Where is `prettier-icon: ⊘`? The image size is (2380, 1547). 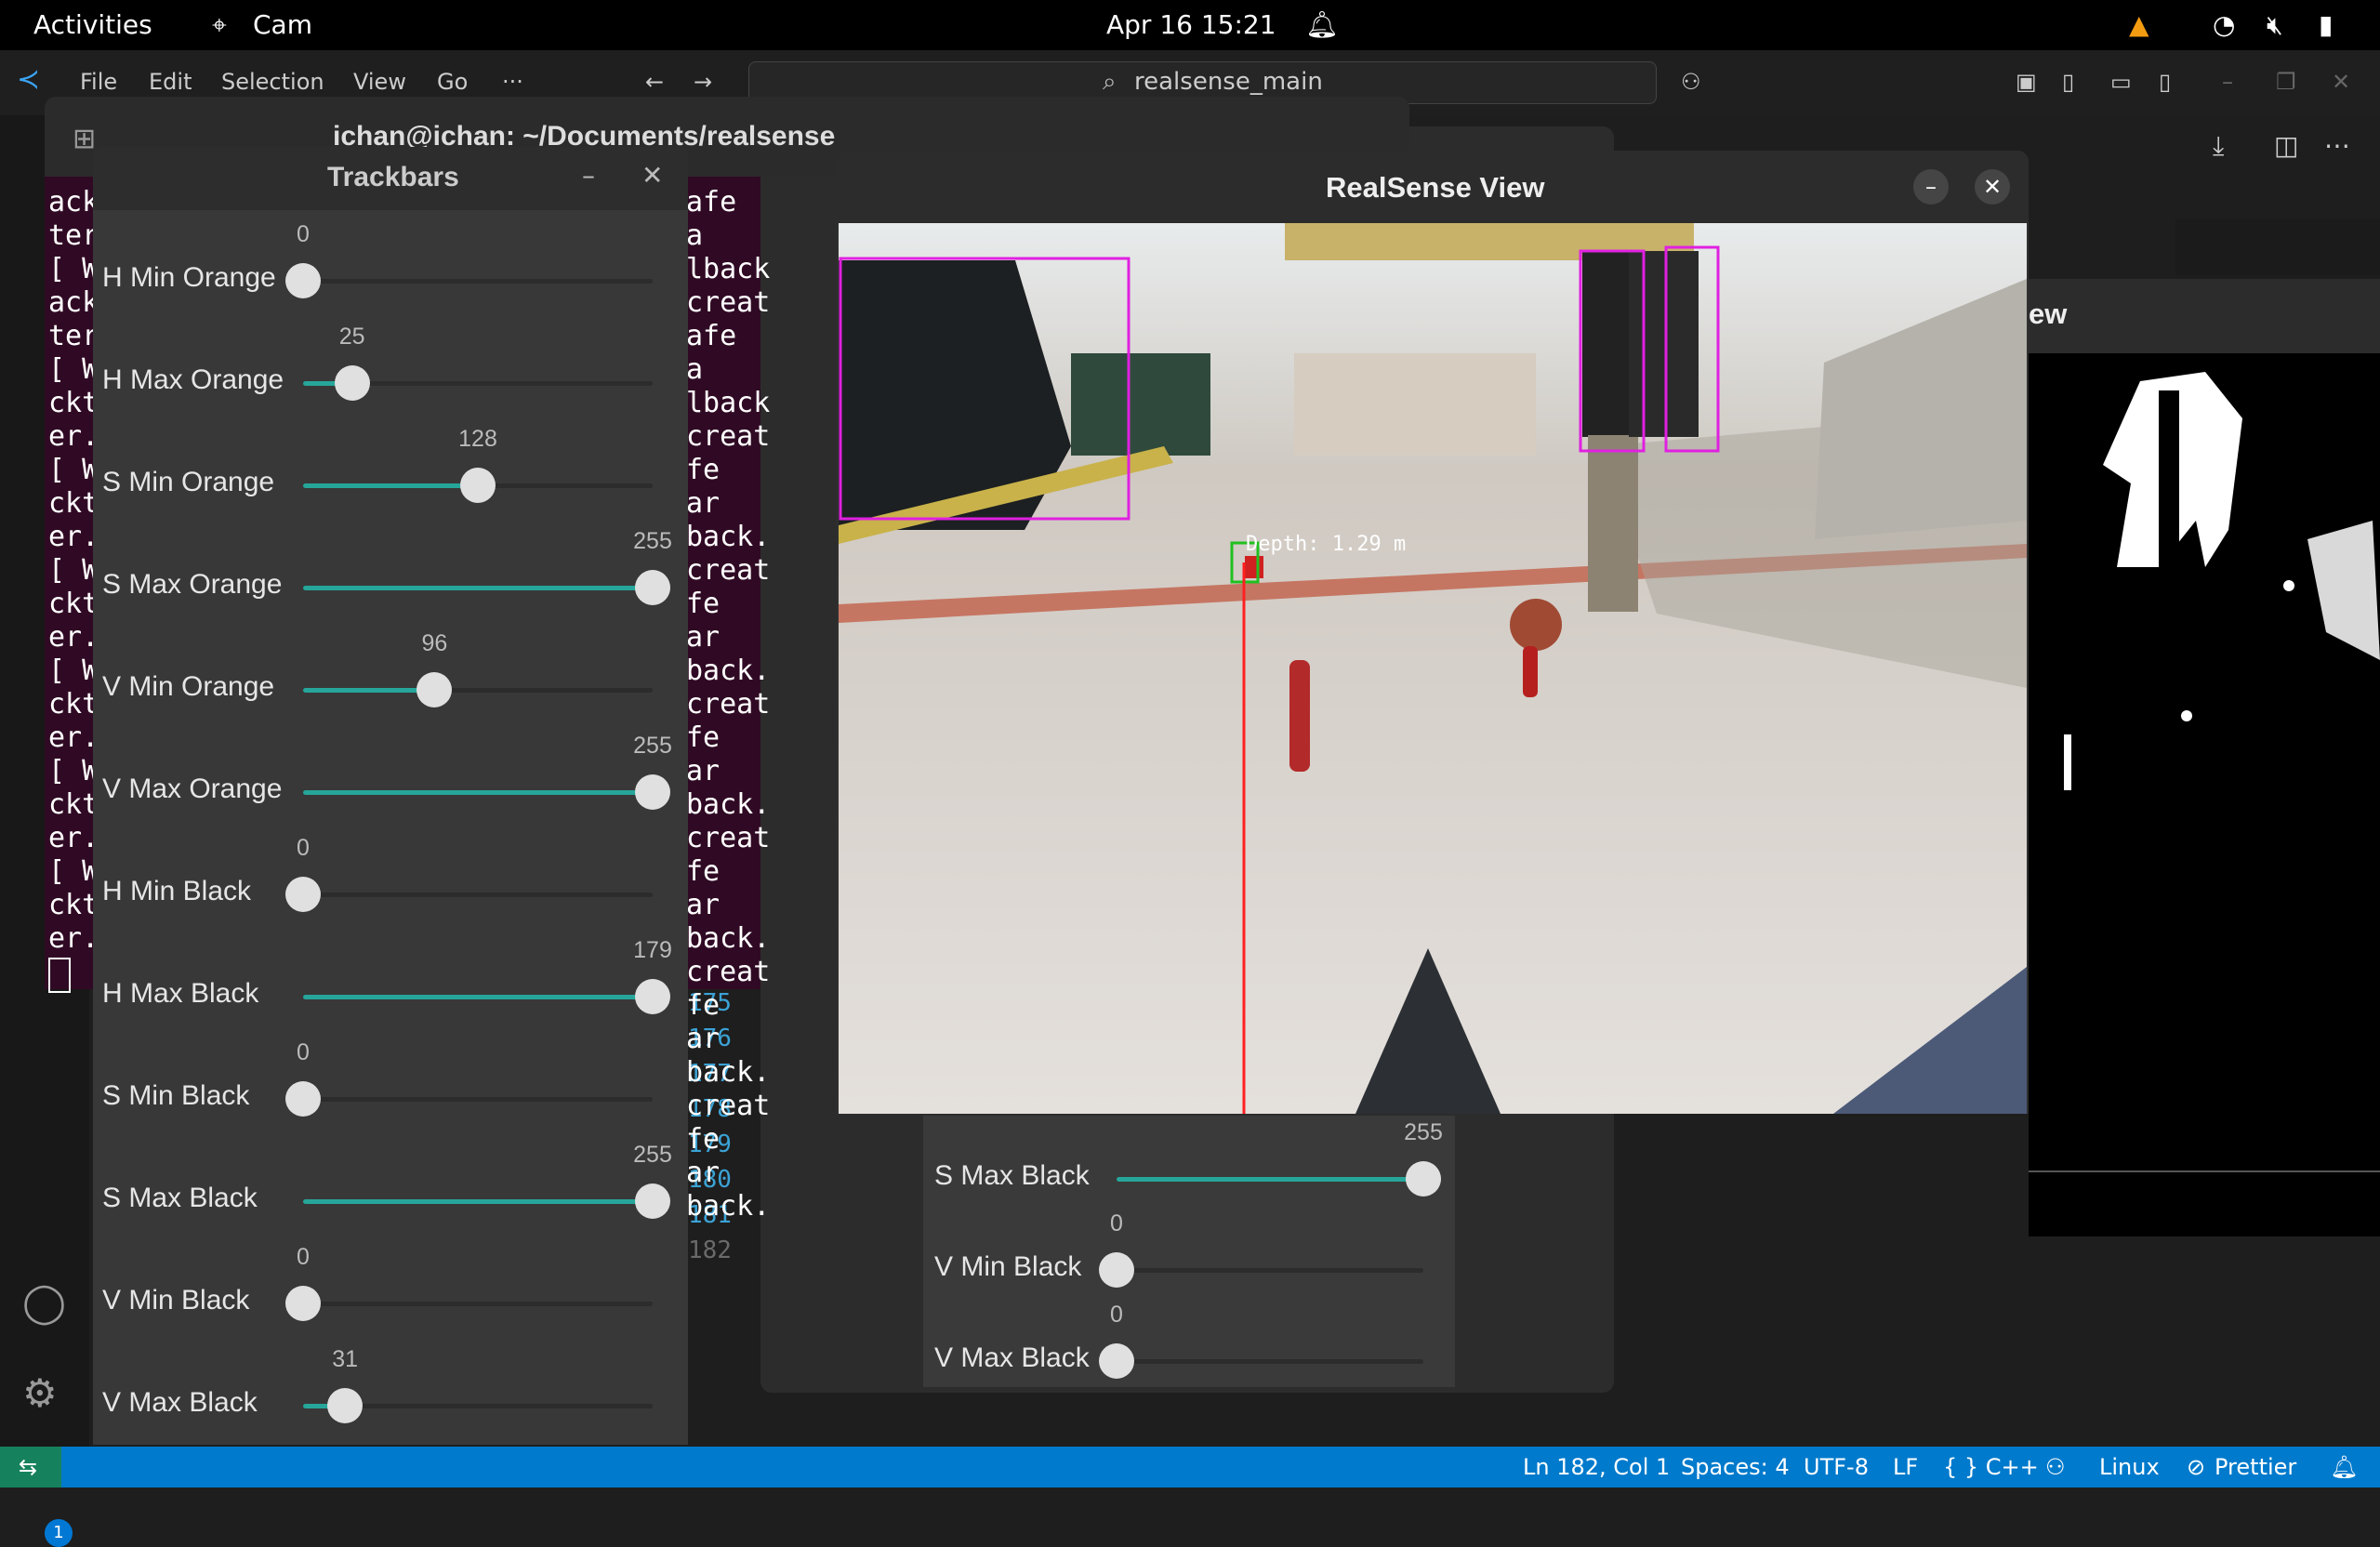
prettier-icon: ⊘ is located at coordinates (2196, 1467).